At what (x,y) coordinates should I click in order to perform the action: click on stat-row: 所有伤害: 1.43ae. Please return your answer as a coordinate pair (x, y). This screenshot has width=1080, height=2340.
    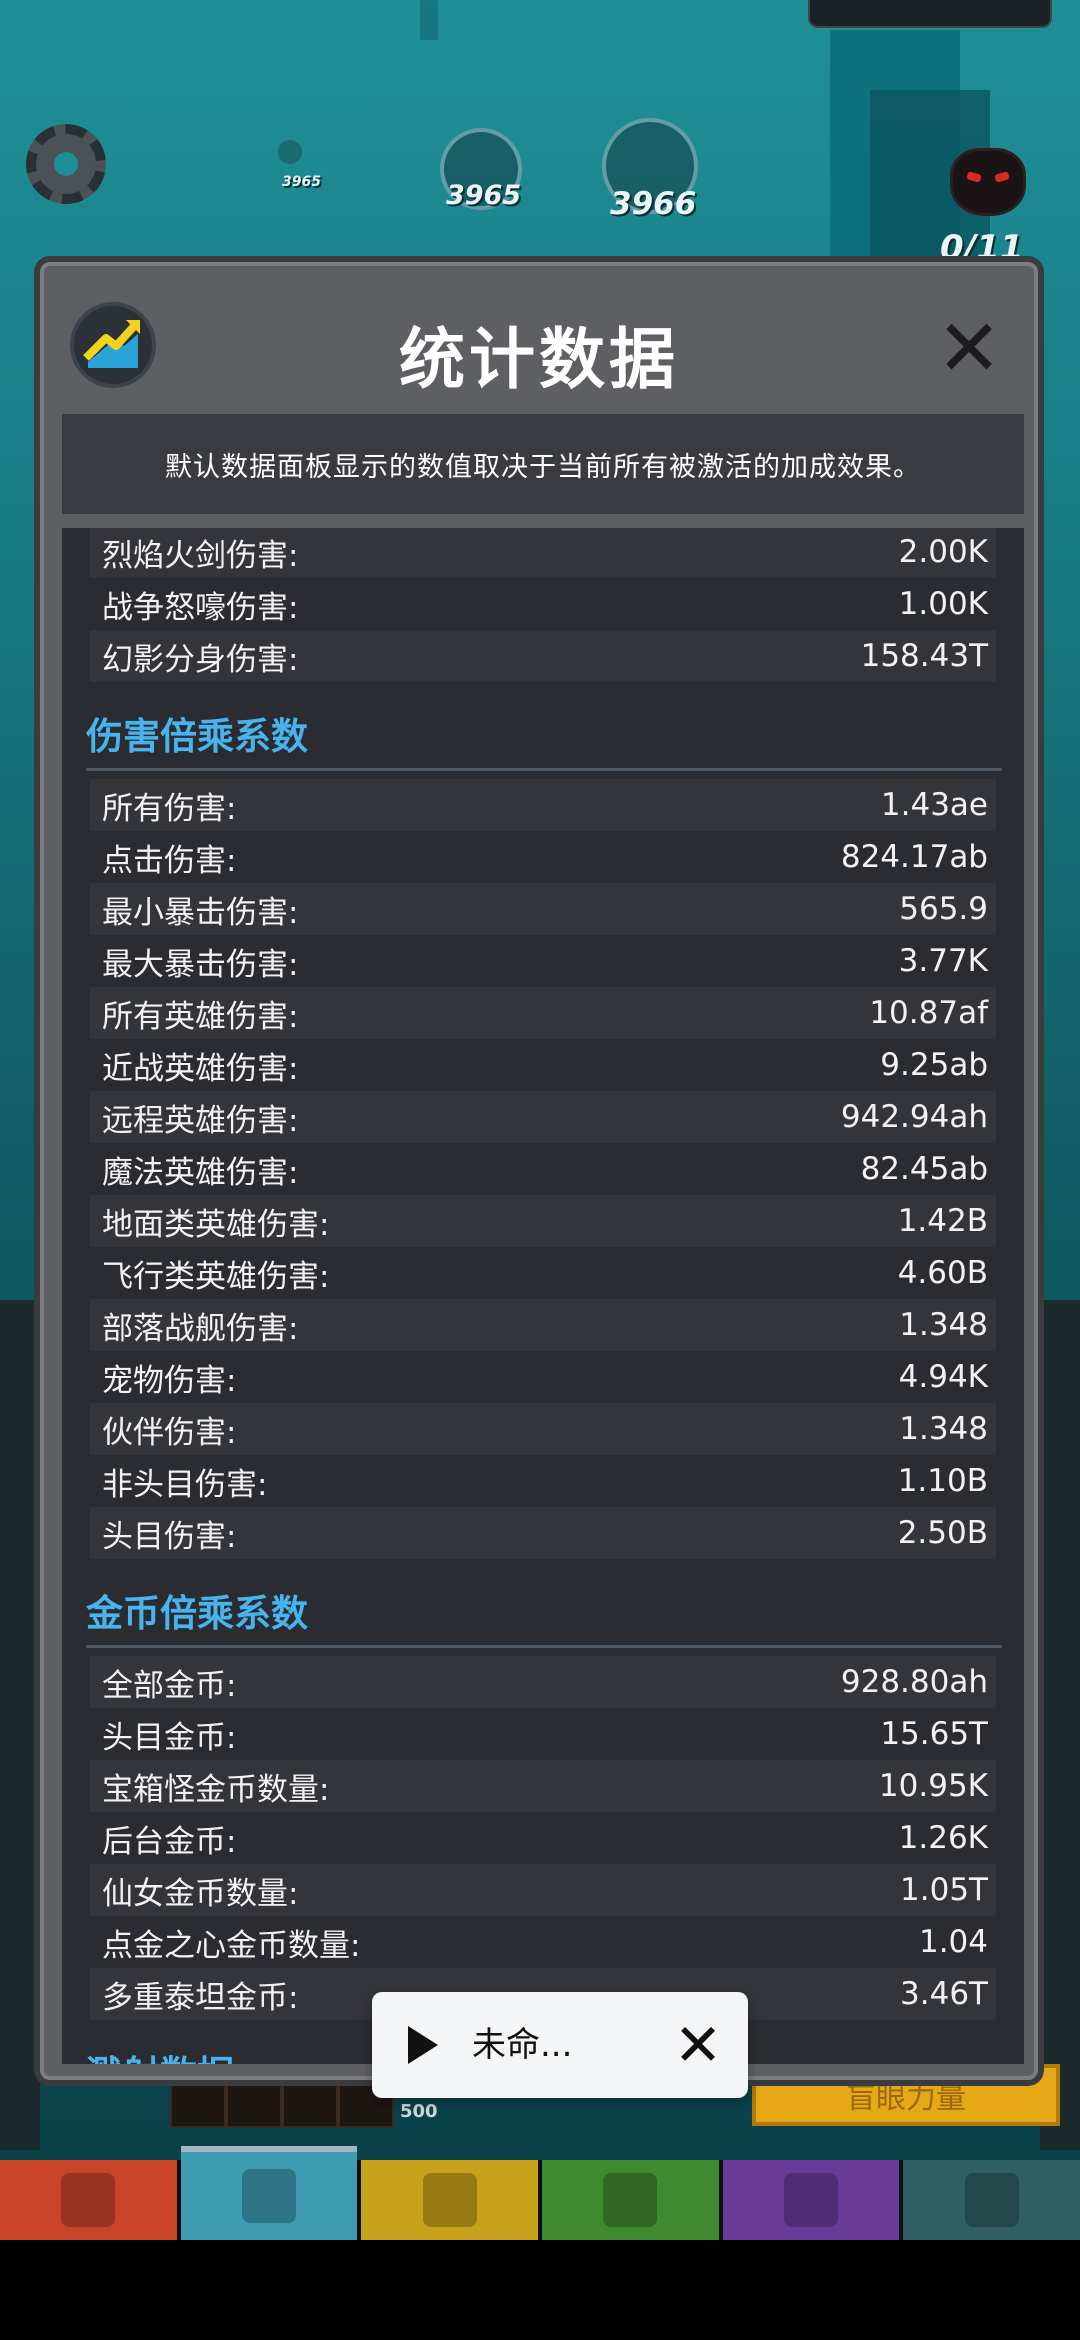
    Looking at the image, I should click on (543, 805).